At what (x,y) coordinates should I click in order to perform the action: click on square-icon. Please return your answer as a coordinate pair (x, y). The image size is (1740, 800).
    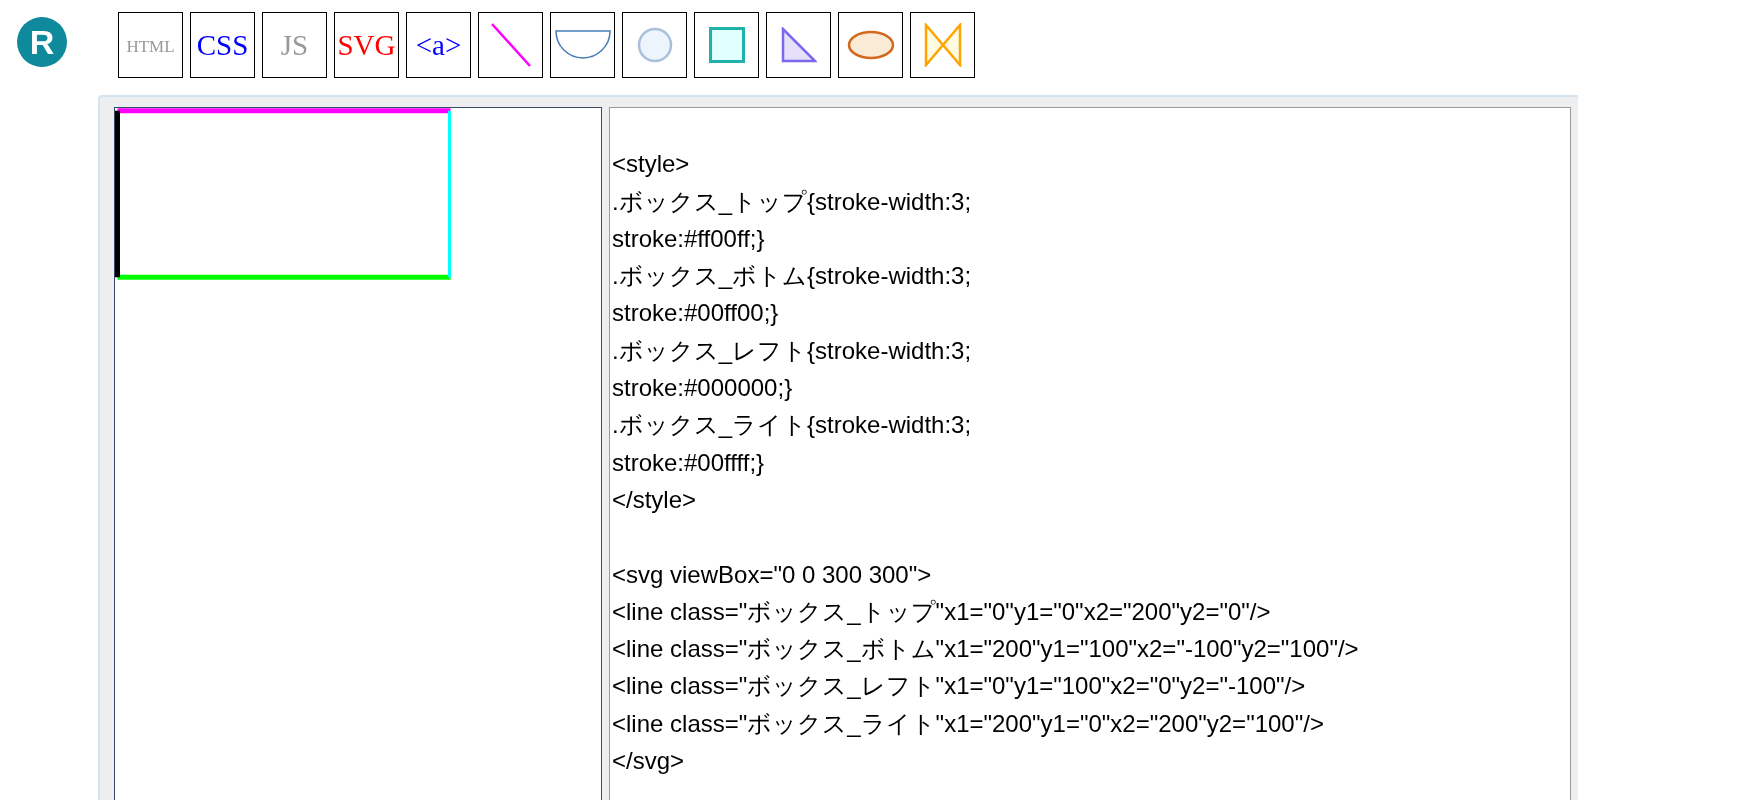
    Looking at the image, I should click on (726, 45).